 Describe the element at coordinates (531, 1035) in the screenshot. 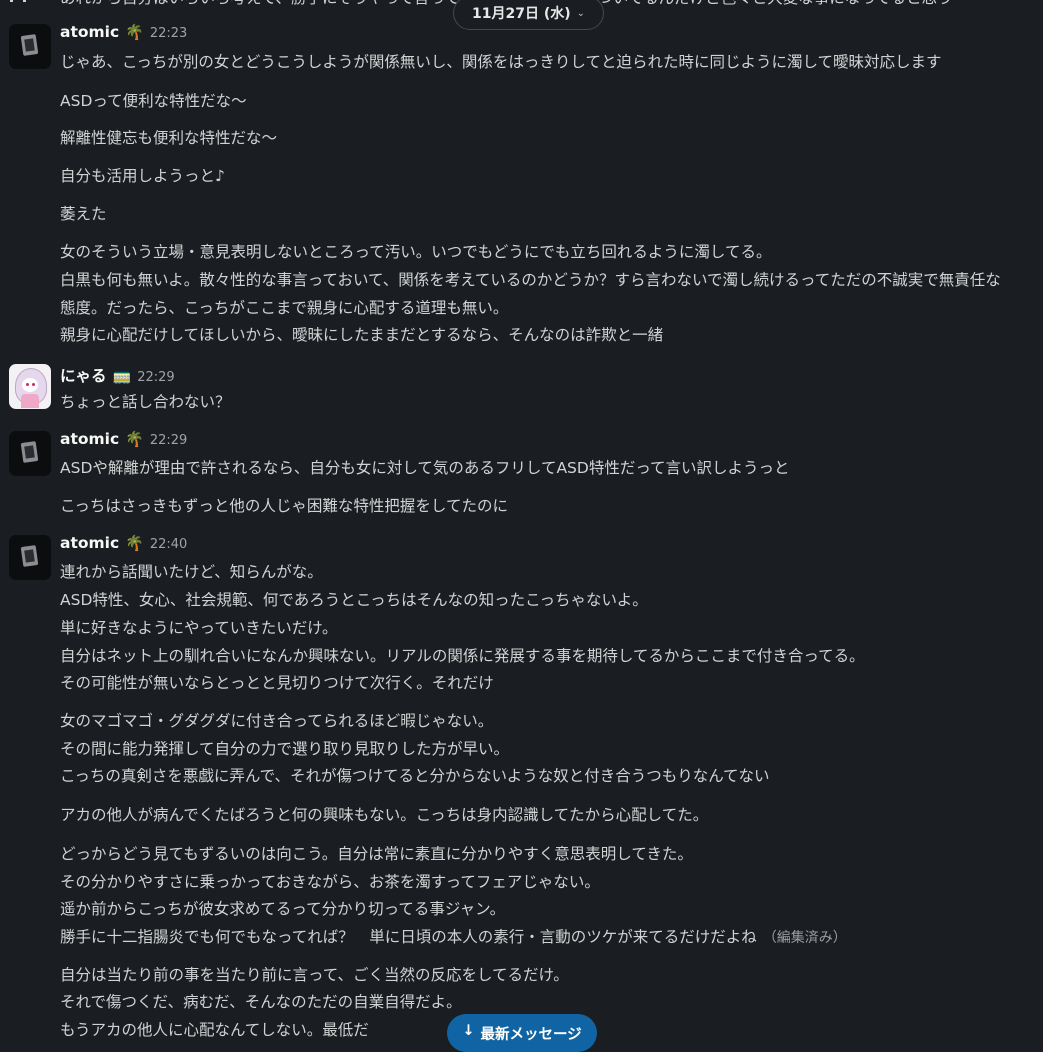

I see `jump-to-latest-label: 最新メッセージ` at that location.